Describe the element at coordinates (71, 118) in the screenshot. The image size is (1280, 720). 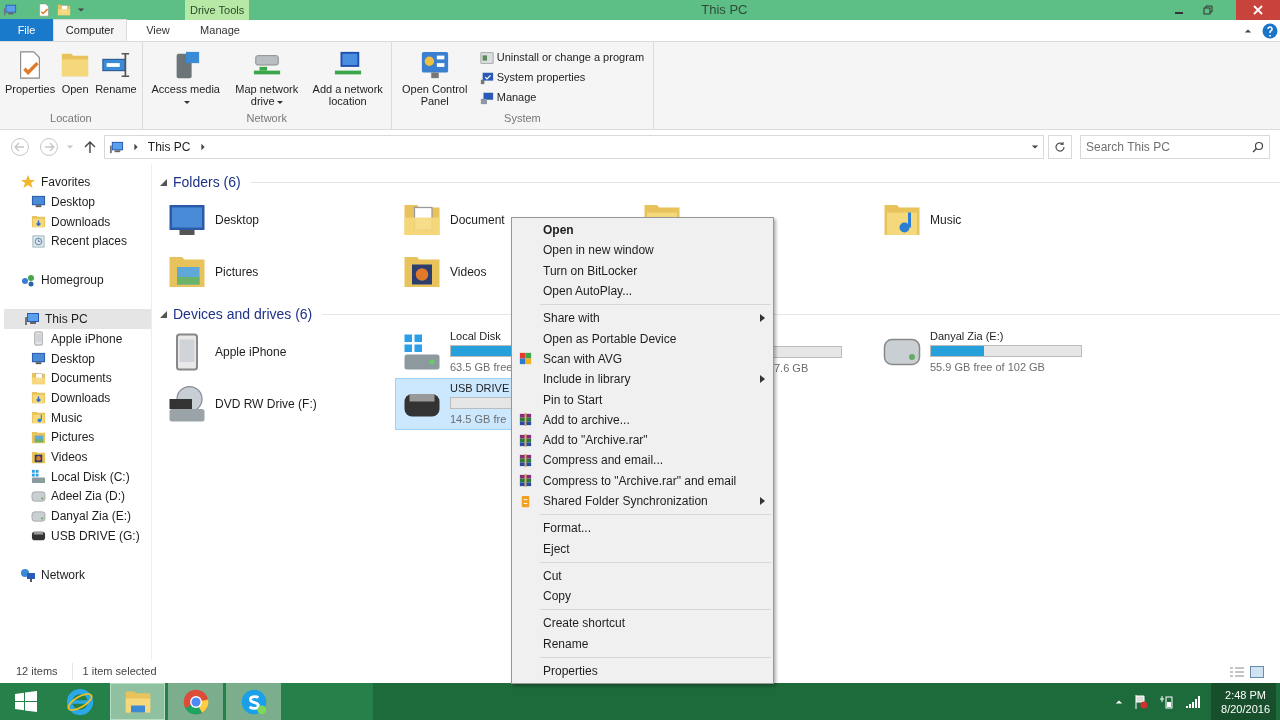
I see `ribbon-group-label: Location` at that location.